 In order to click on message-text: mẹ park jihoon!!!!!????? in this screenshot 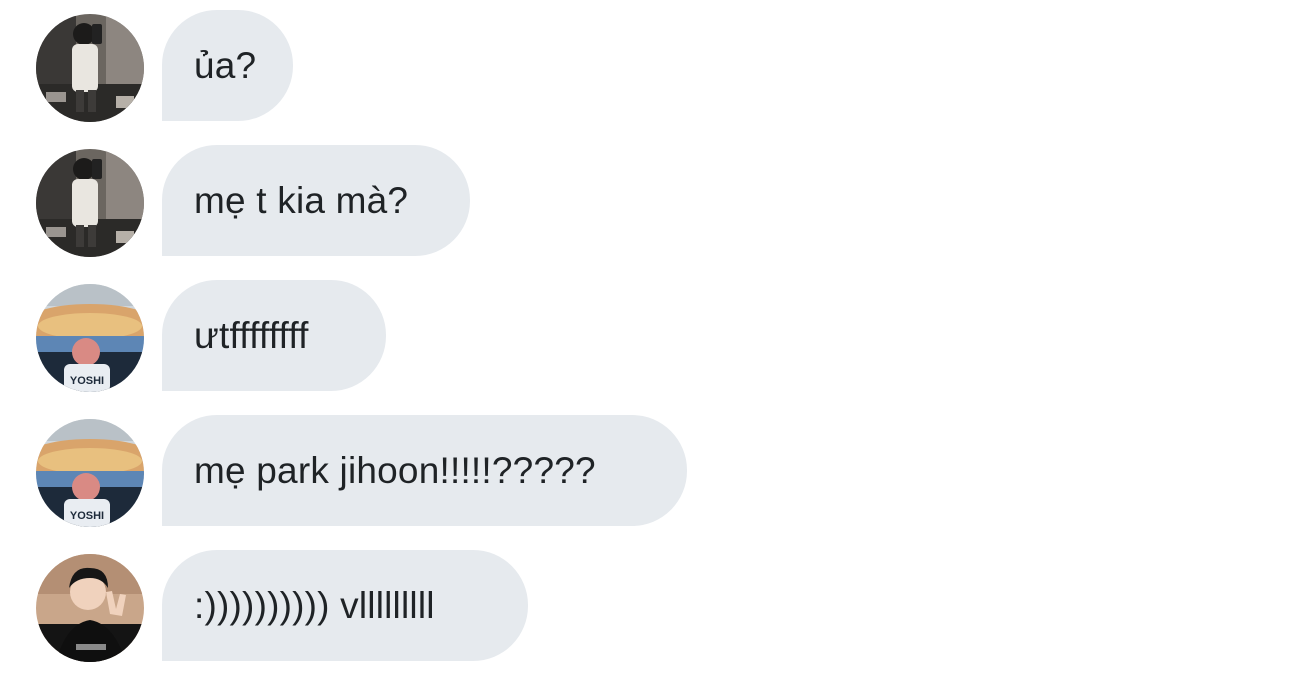, I will do `click(395, 470)`.